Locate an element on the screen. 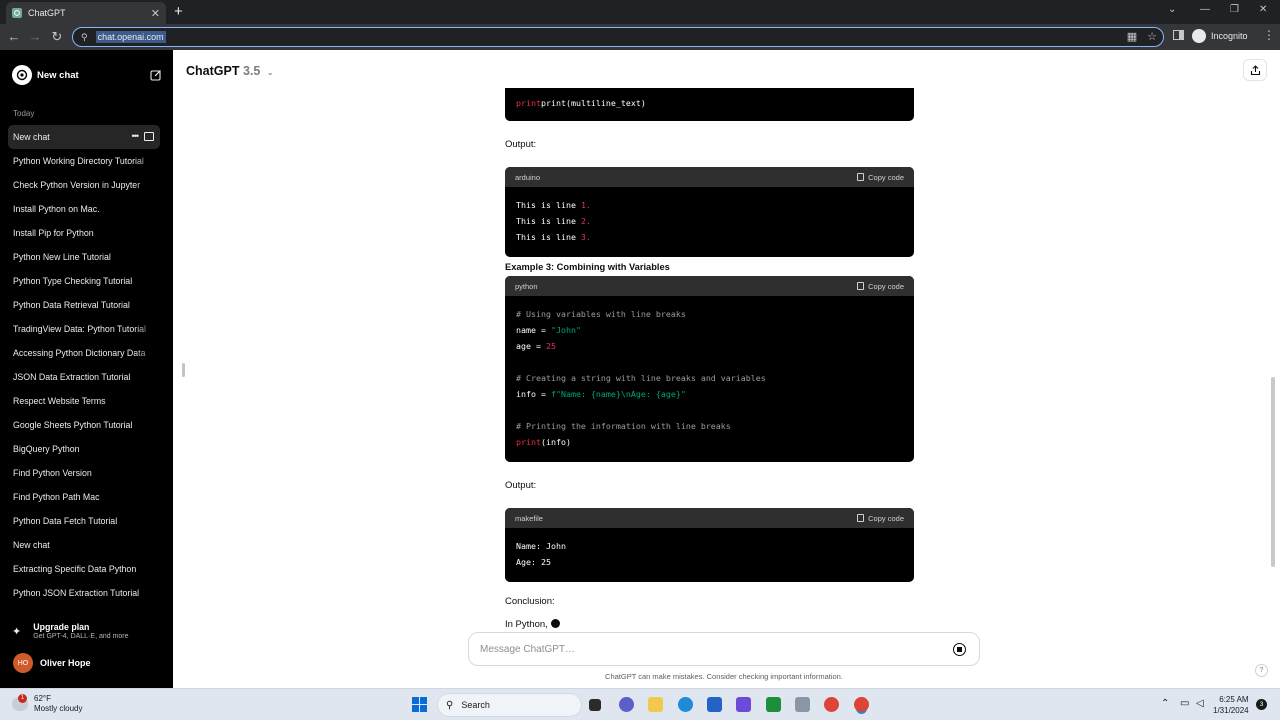  url-text: chat.openai.com is located at coordinates (130, 37).